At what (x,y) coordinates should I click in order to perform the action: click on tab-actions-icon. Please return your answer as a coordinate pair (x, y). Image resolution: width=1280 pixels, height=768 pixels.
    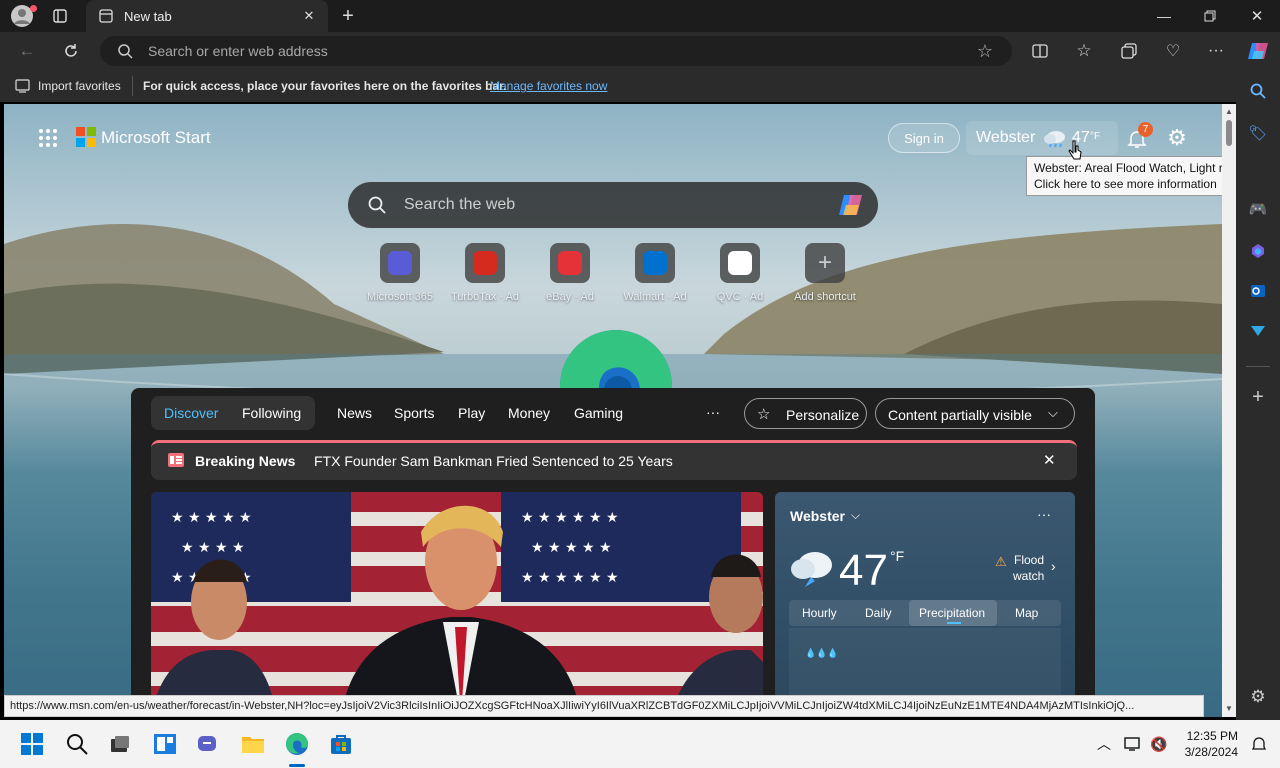
    Looking at the image, I should click on (60, 16).